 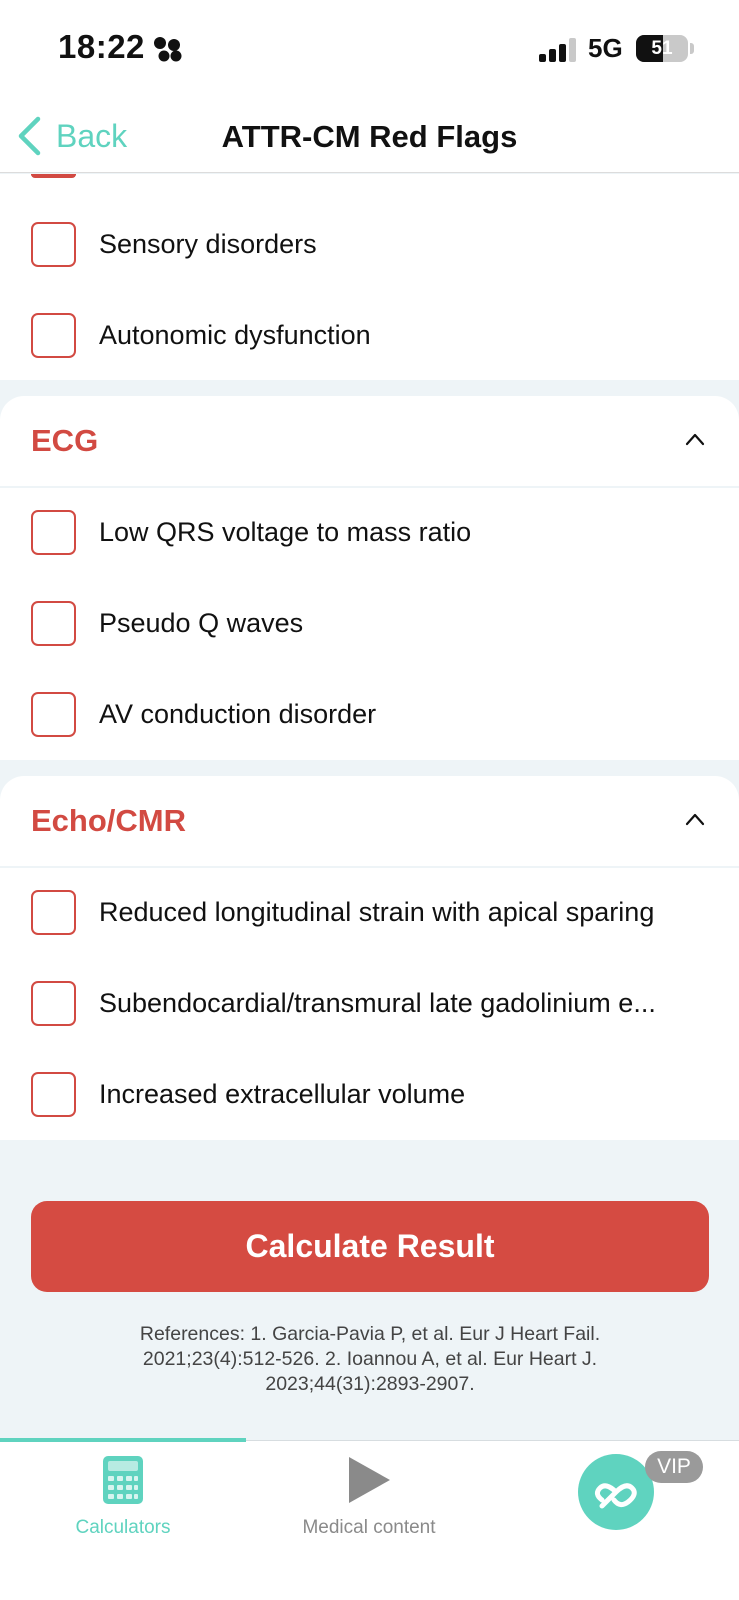 I want to click on navigation-bar: Back ATTR-CM Red Flags, so click(x=369, y=136).